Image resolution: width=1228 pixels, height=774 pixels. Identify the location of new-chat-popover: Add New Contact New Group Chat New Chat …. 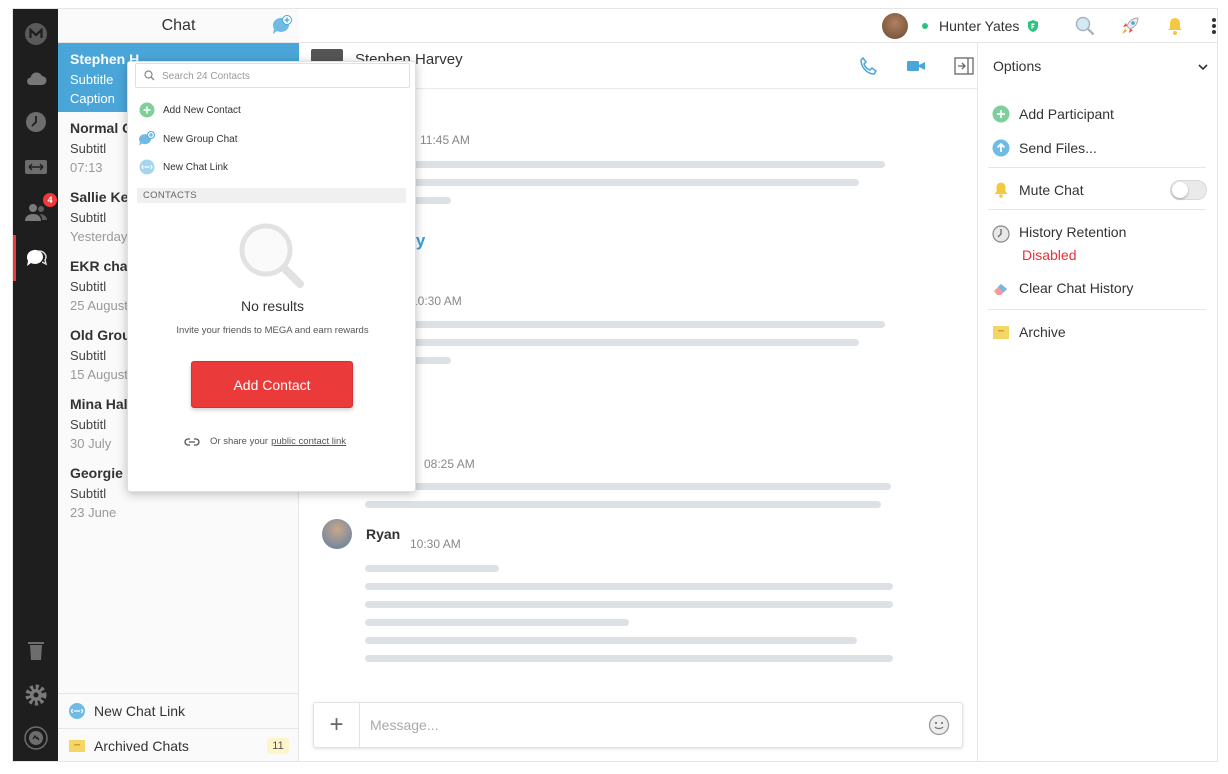
(271, 276).